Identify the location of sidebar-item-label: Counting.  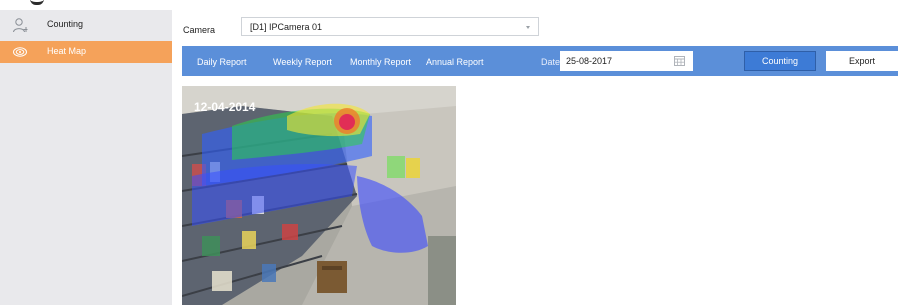
(65, 24).